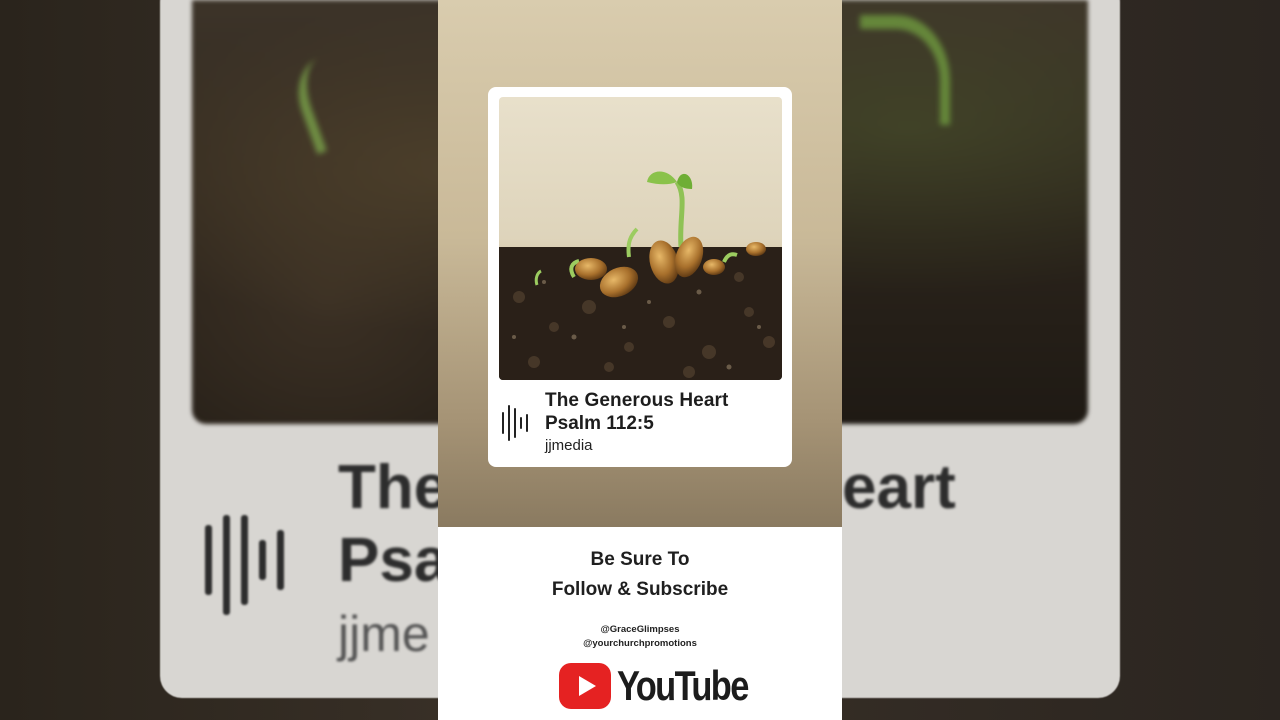 The width and height of the screenshot is (1280, 720). What do you see at coordinates (899, 487) in the screenshot?
I see `background-title-right: eart` at bounding box center [899, 487].